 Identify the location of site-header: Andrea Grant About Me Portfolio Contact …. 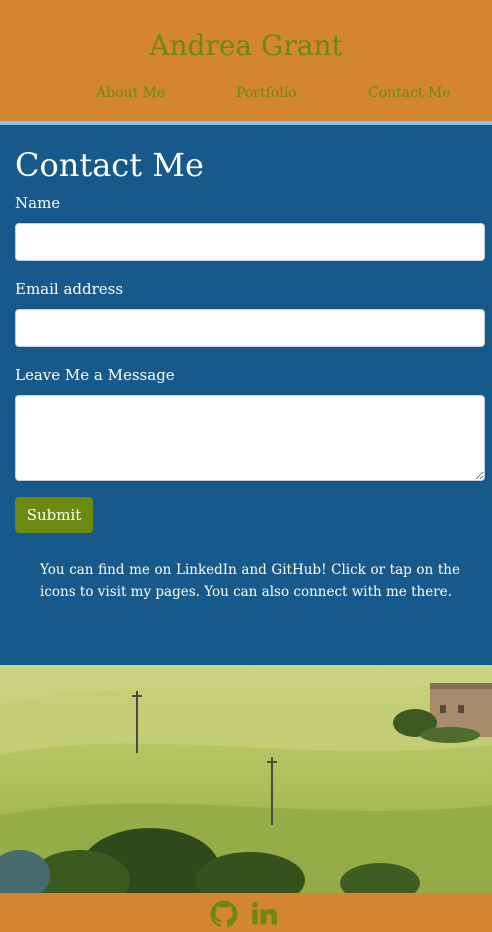
(246, 62).